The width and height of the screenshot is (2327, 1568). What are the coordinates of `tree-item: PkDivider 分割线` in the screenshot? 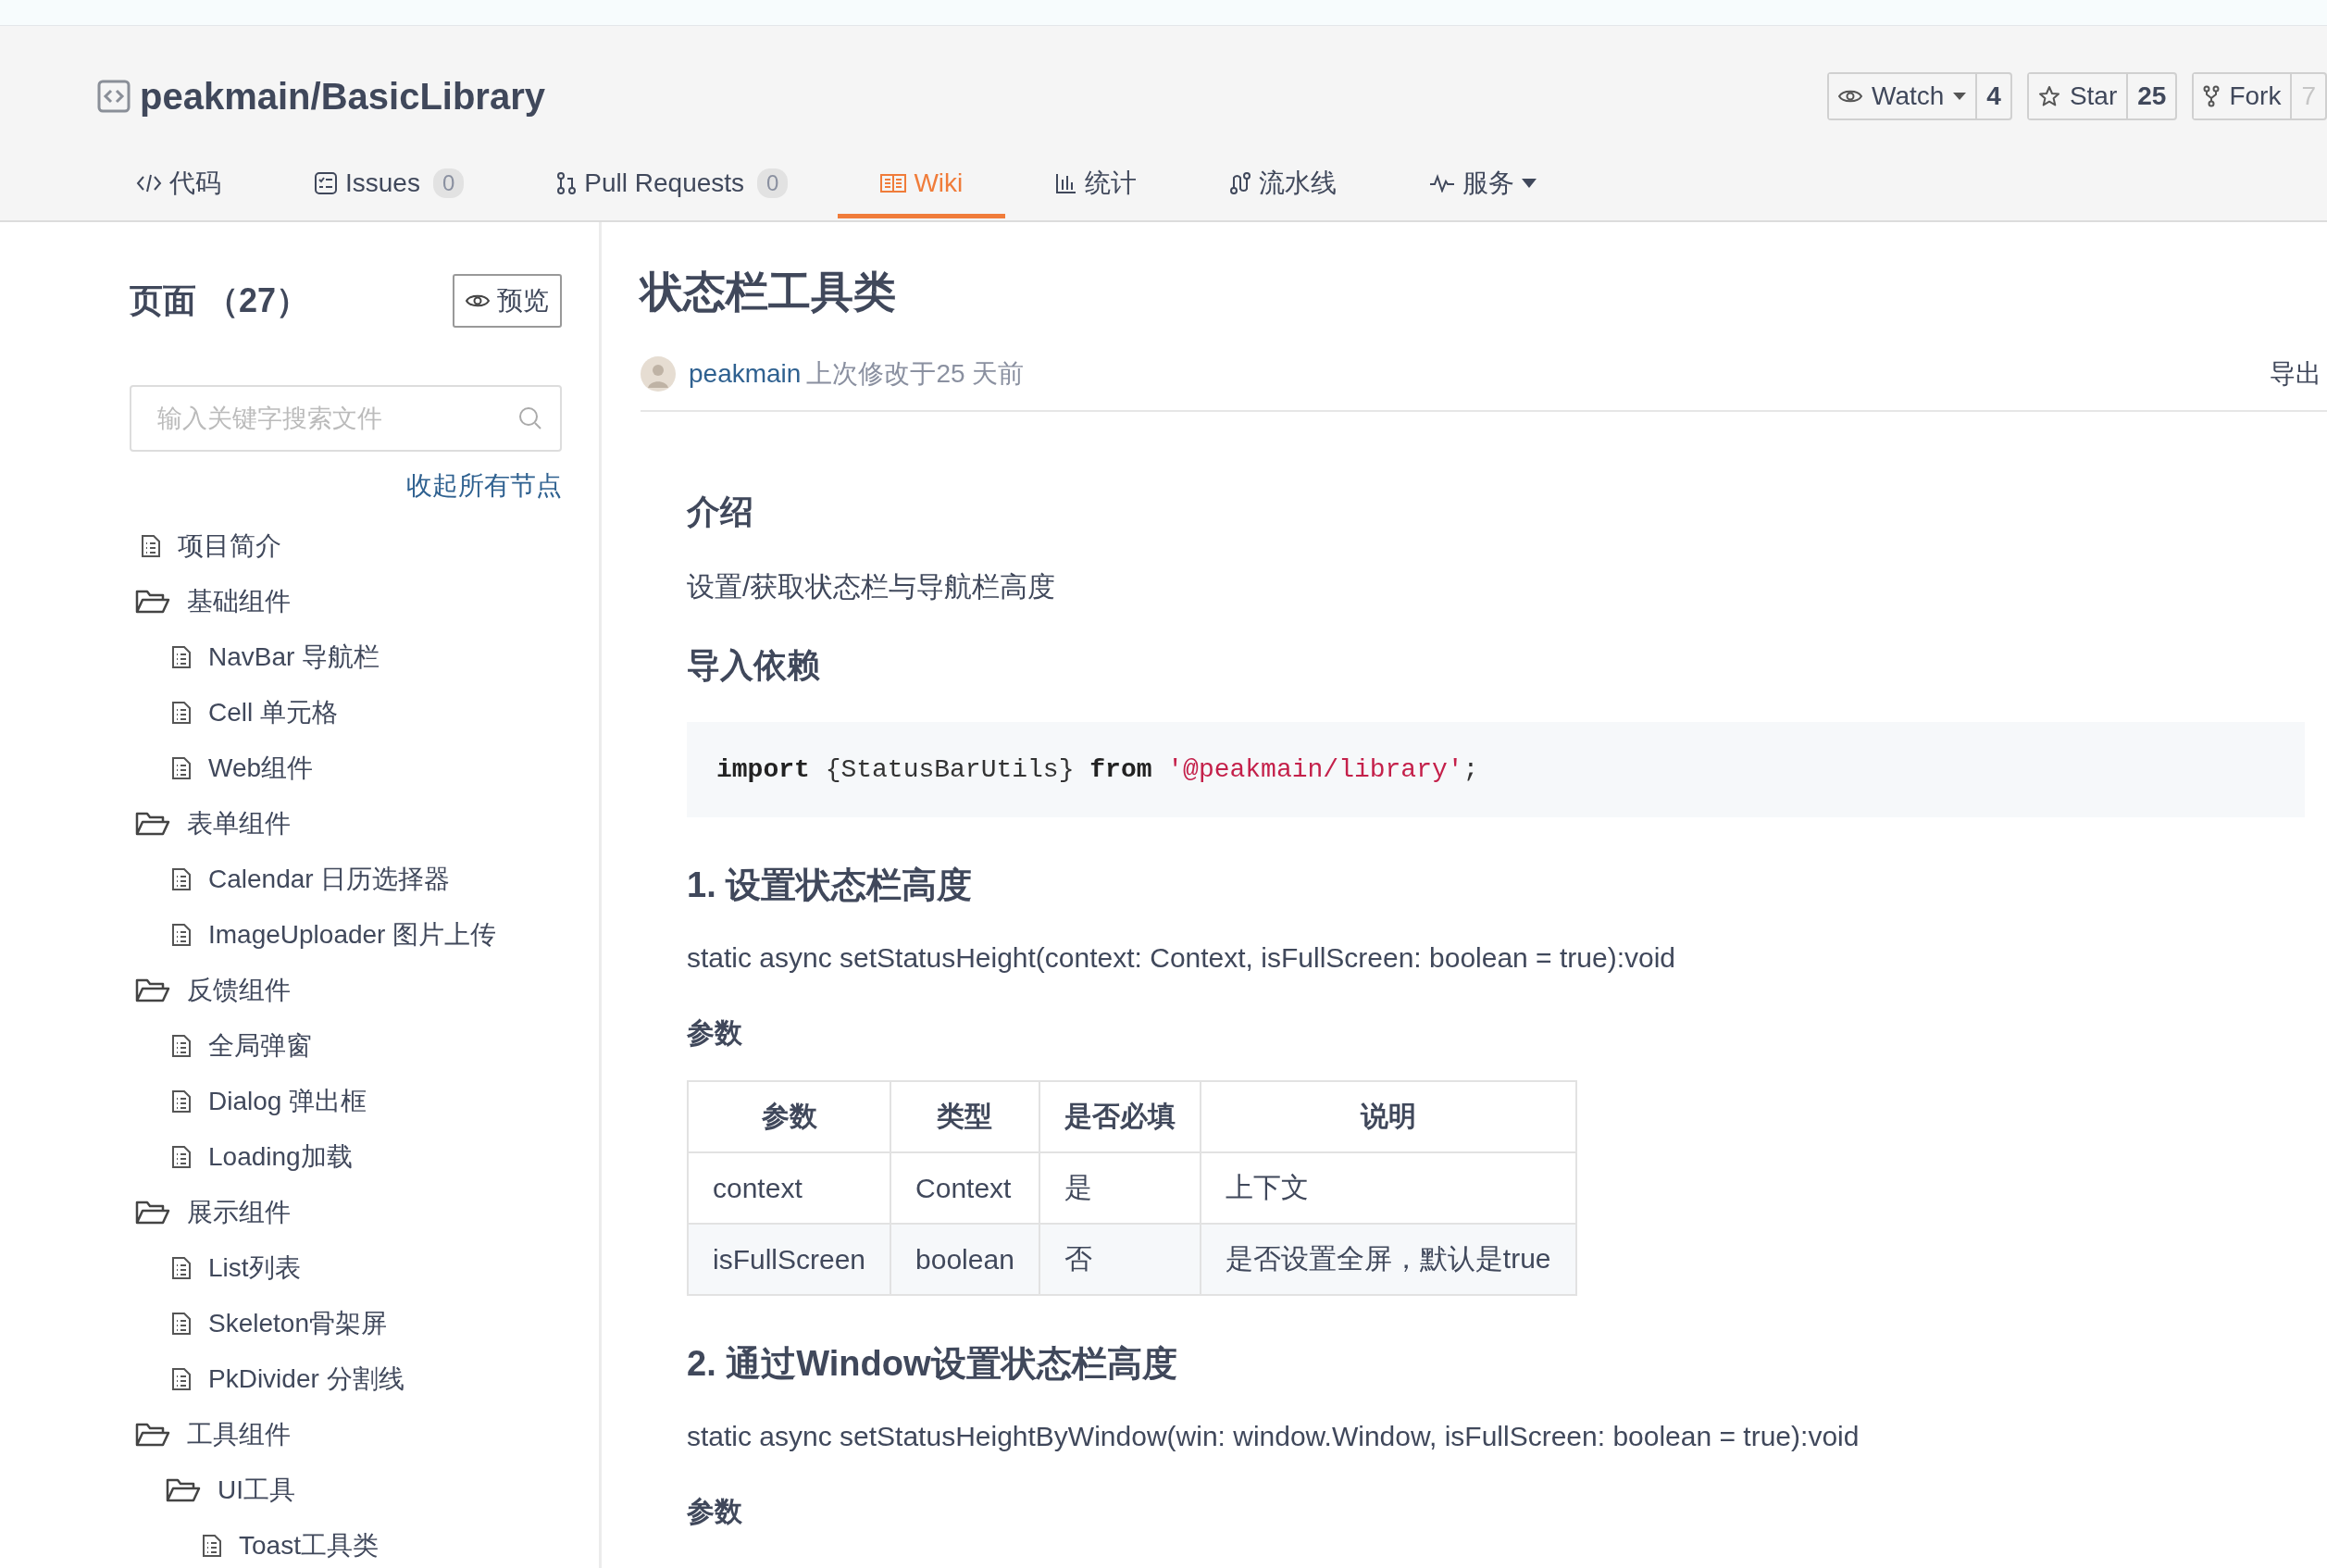 It's located at (346, 1379).